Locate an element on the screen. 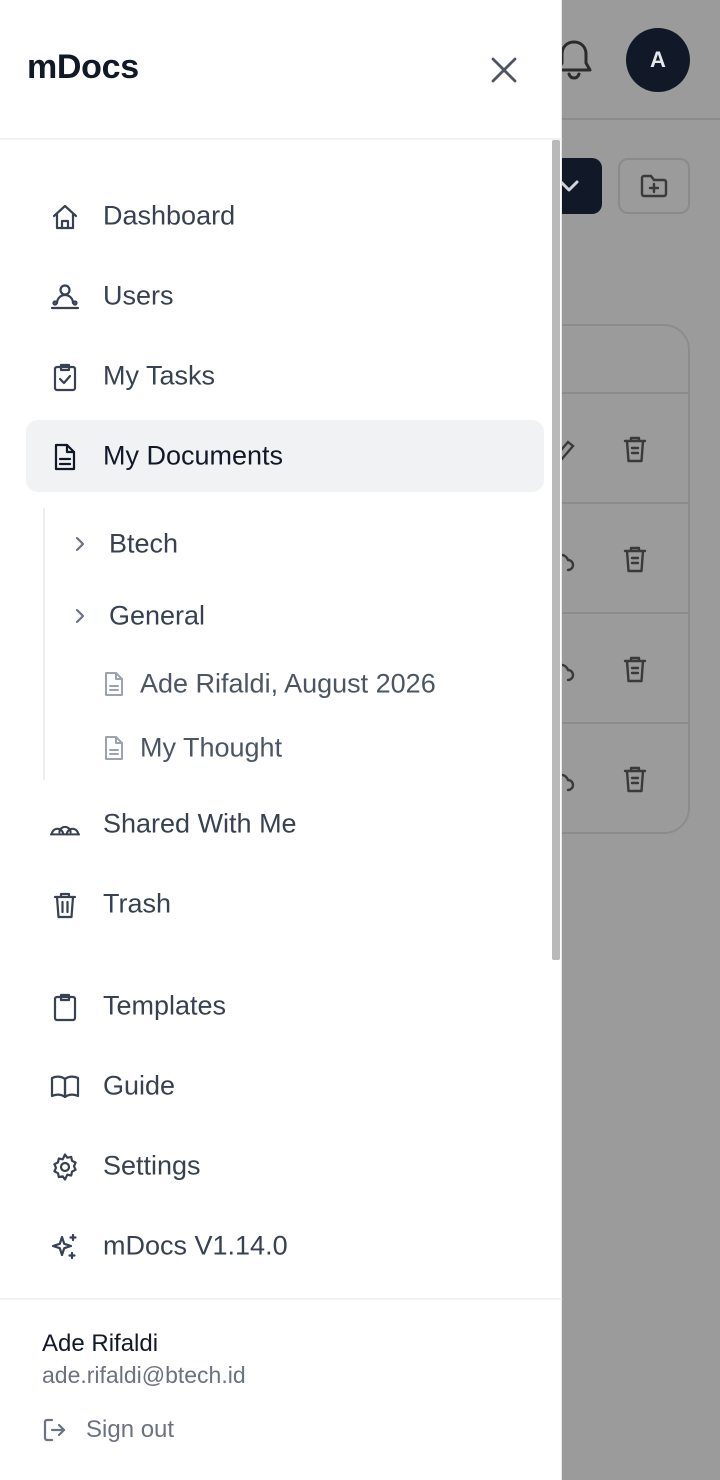 This screenshot has height=1480, width=720. user-email: ade.rifaldi@btech.id is located at coordinates (144, 1375).